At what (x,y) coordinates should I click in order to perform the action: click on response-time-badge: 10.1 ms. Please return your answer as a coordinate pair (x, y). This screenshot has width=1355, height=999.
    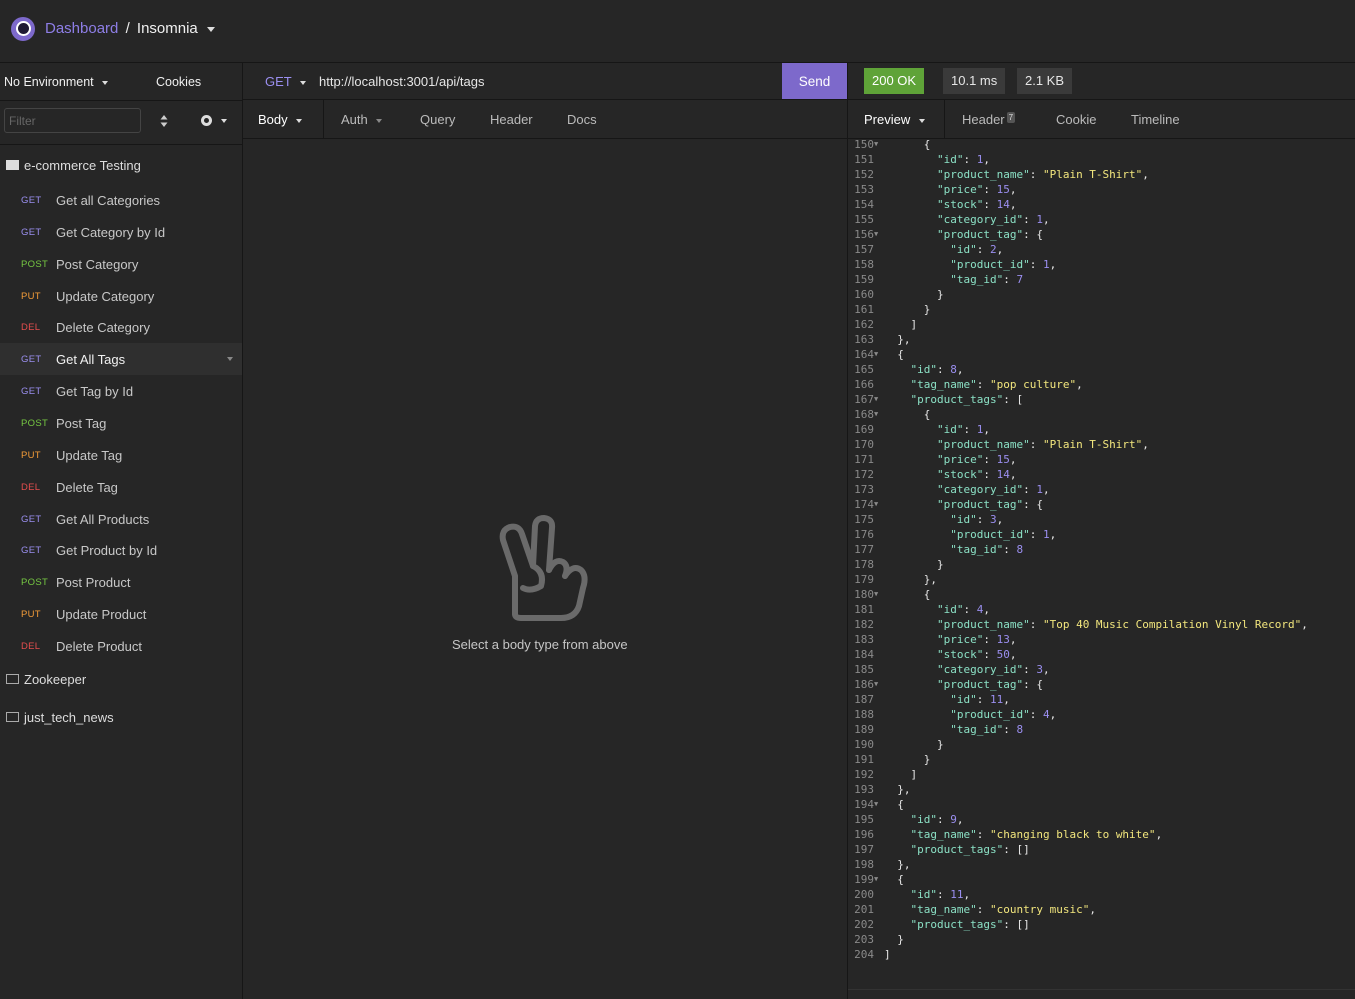
    Looking at the image, I should click on (974, 81).